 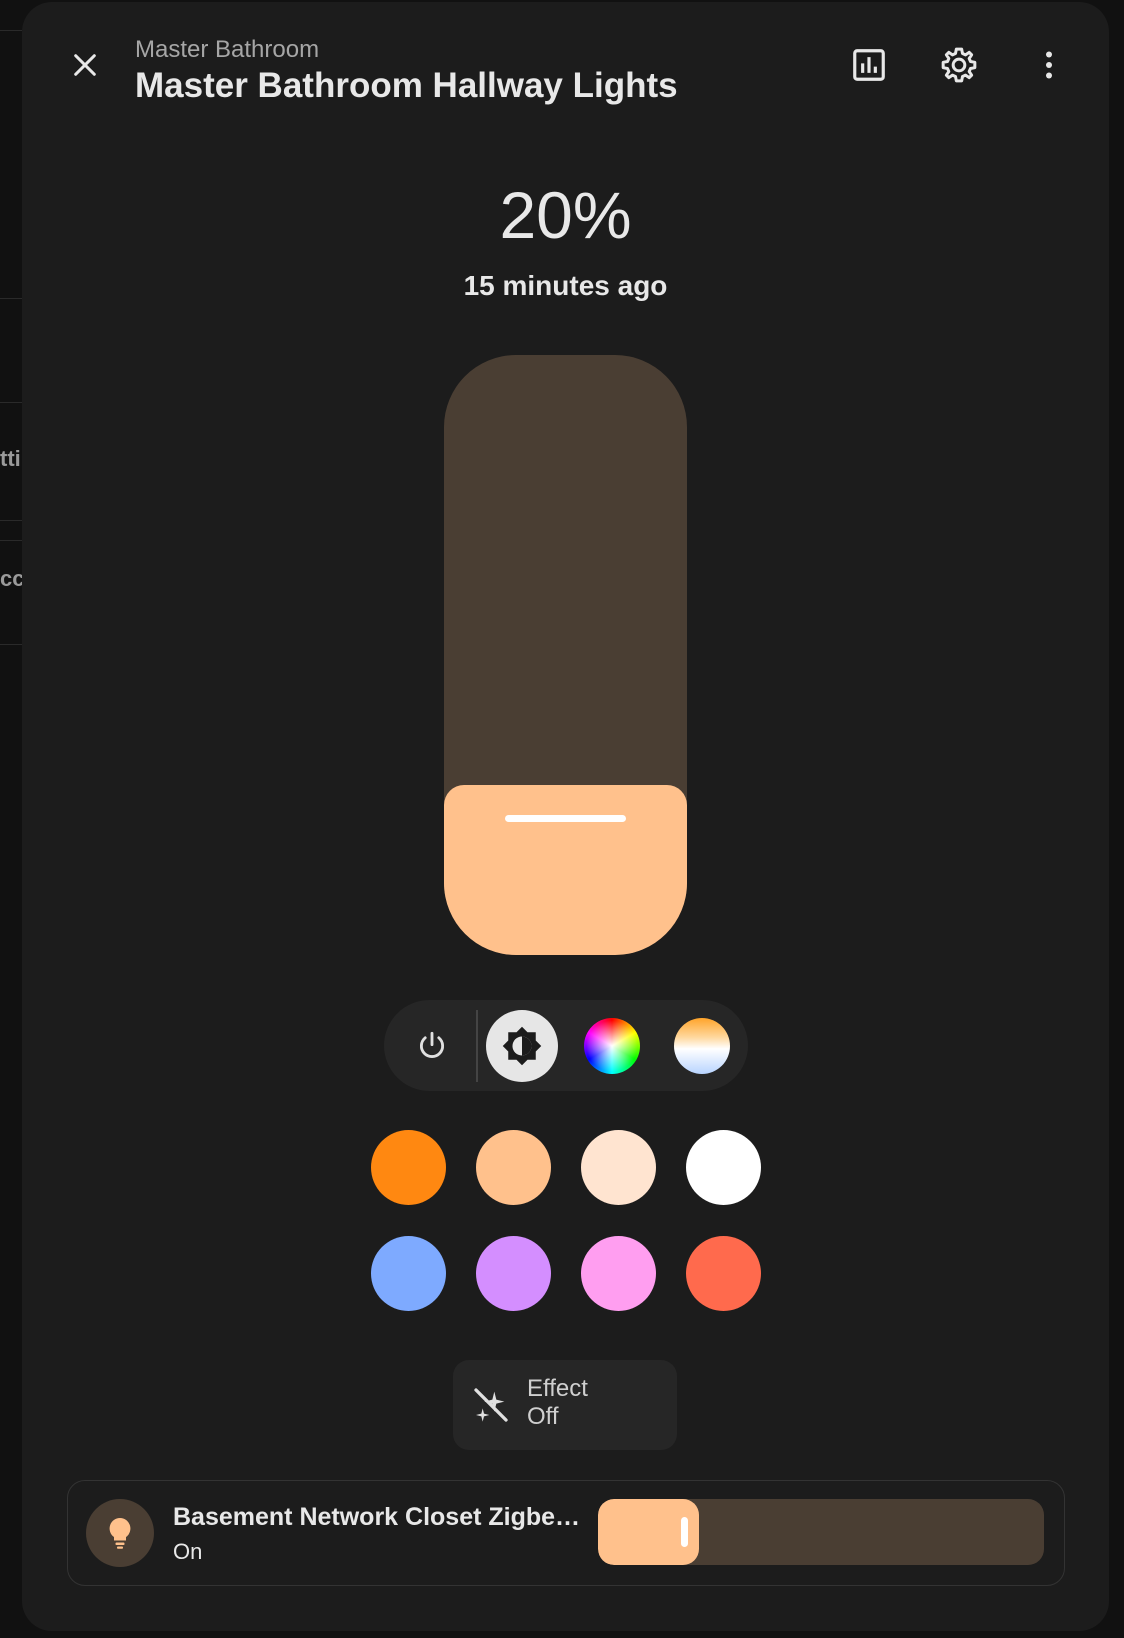 What do you see at coordinates (491, 1405) in the screenshot?
I see `effect-off-icon` at bounding box center [491, 1405].